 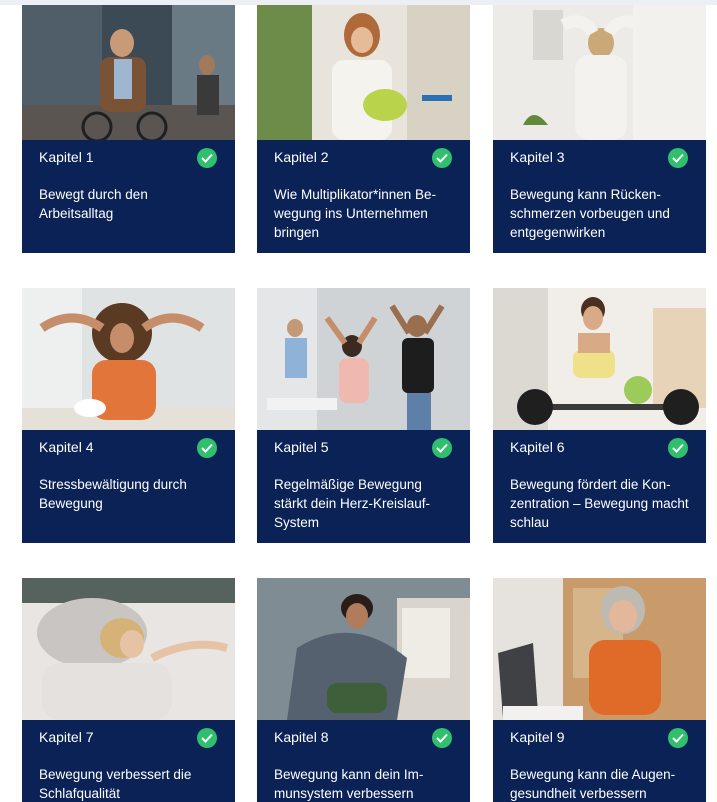 What do you see at coordinates (66, 737) in the screenshot?
I see `chapter-label: Kapitel 7` at bounding box center [66, 737].